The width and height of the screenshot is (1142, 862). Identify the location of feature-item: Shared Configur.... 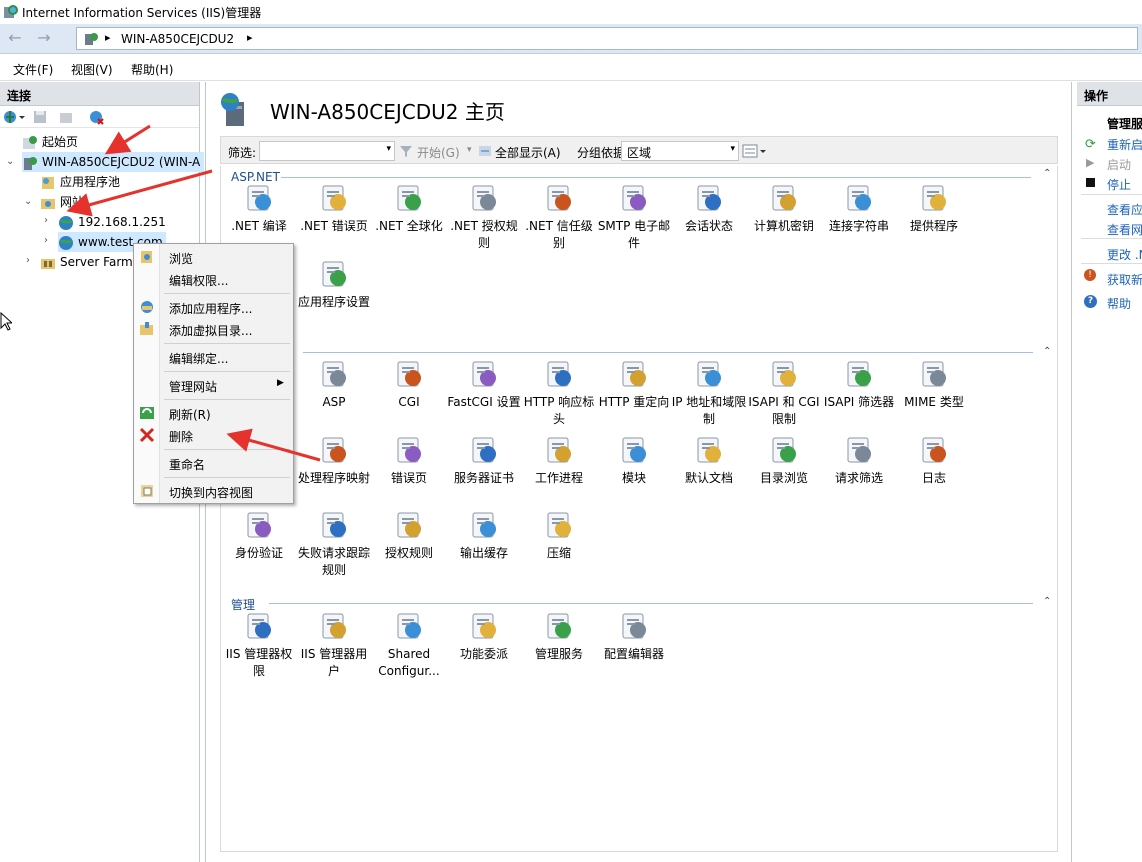
(409, 645).